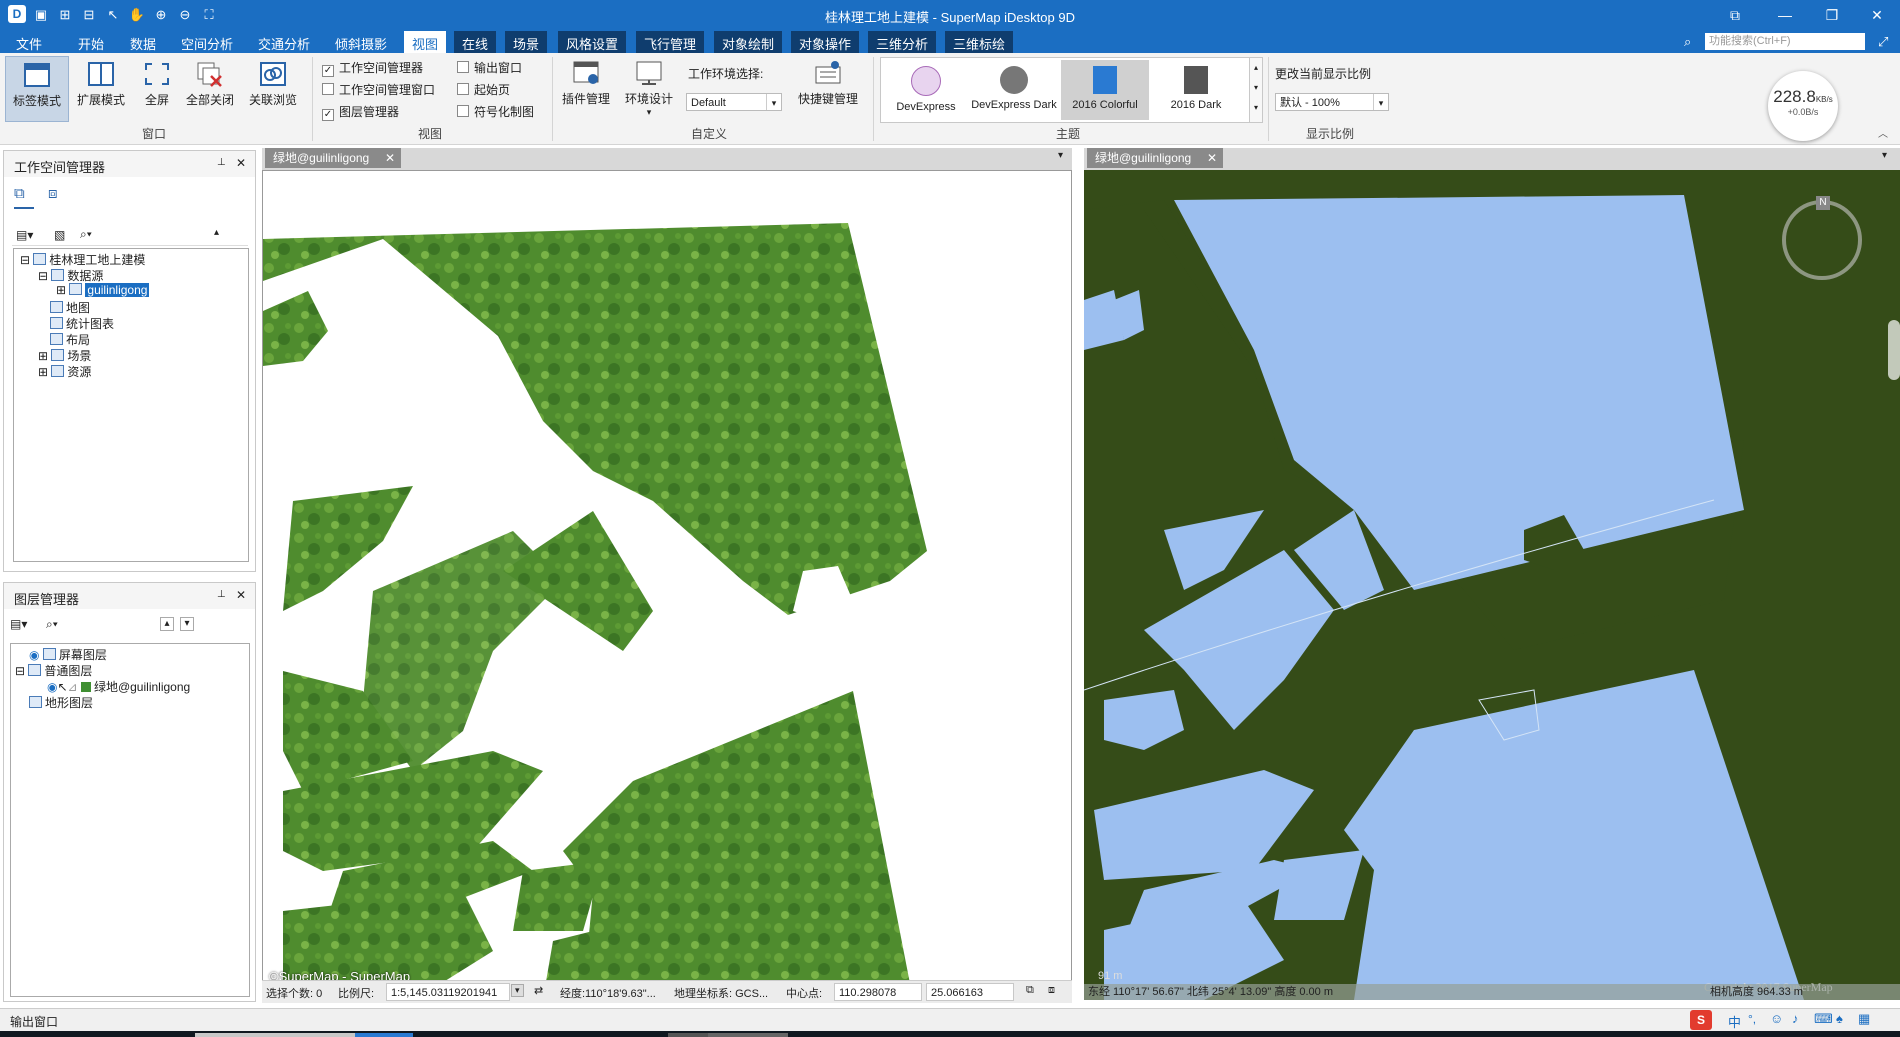 The height and width of the screenshot is (1037, 1900). Describe the element at coordinates (62, 687) in the screenshot. I see `selectable-icon: ↖` at that location.